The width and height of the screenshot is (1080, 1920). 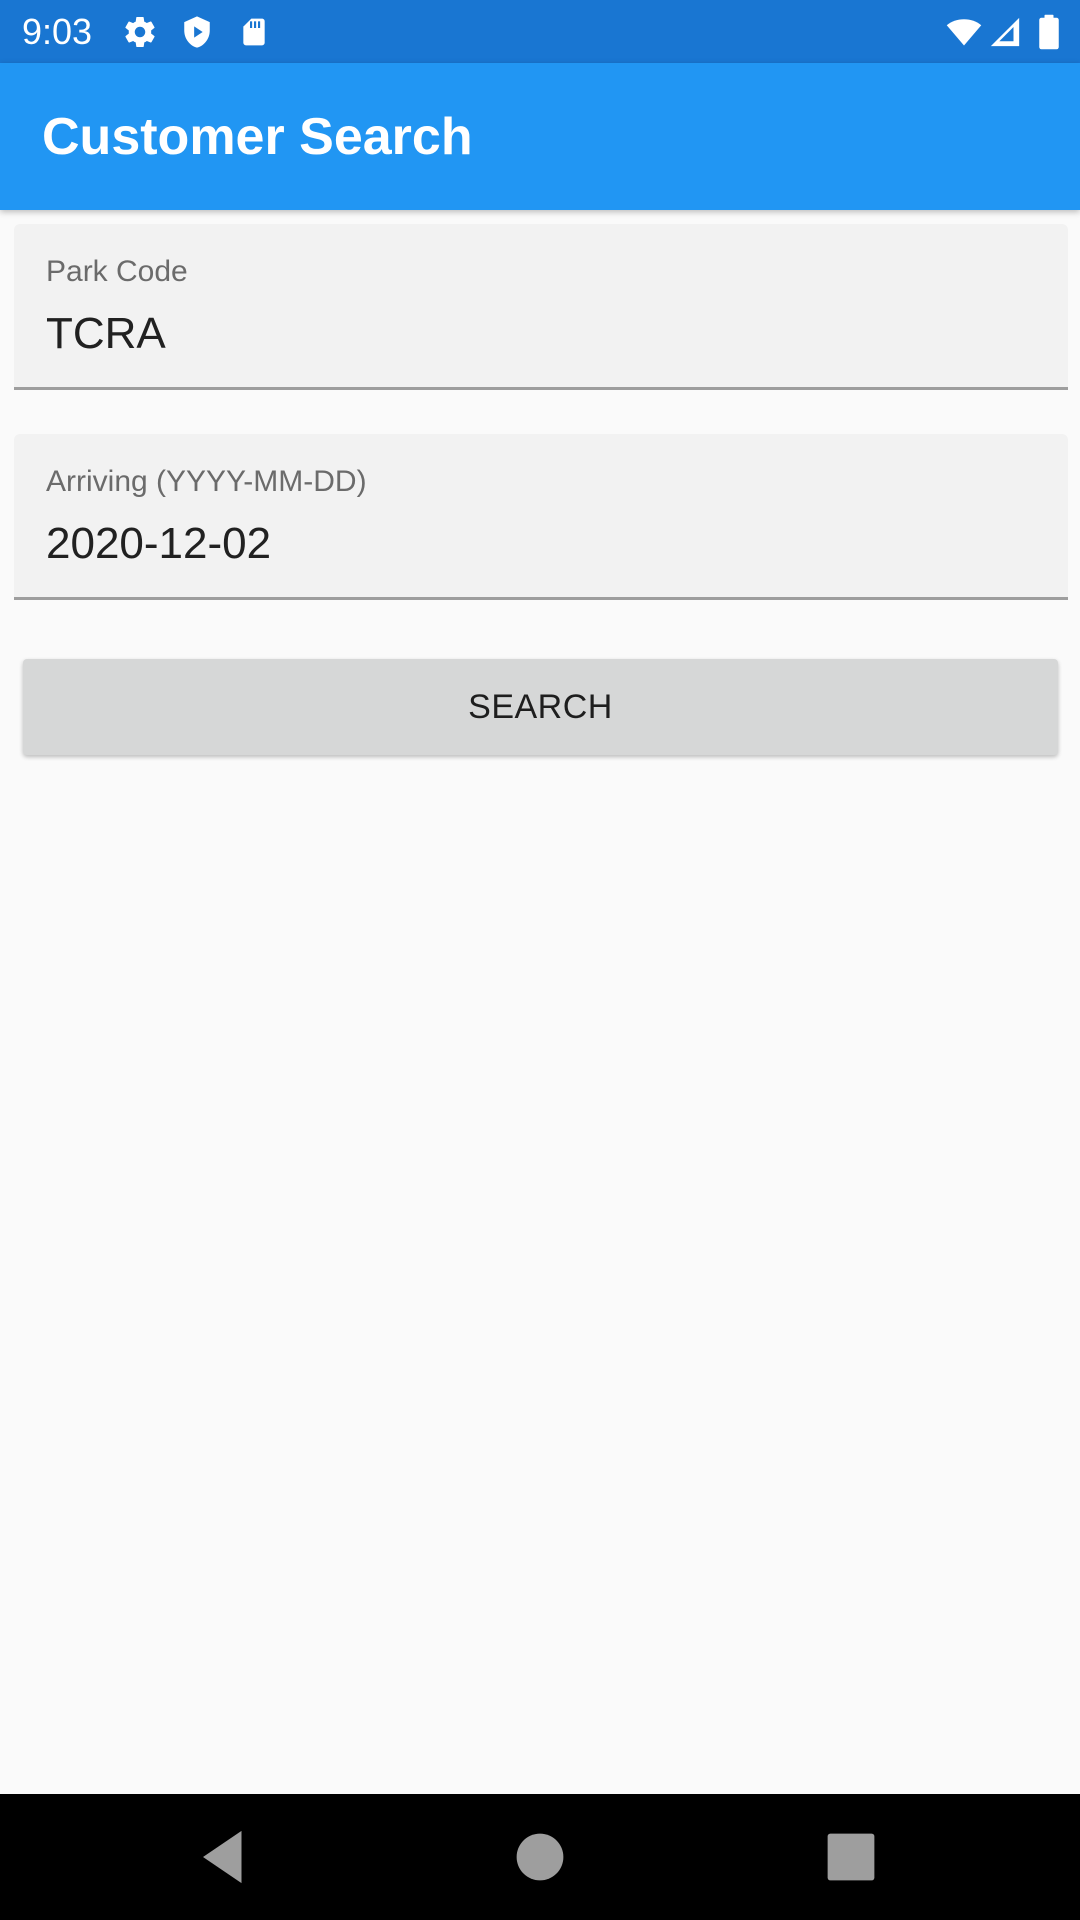 What do you see at coordinates (57, 31) in the screenshot?
I see `status-time: 9:03` at bounding box center [57, 31].